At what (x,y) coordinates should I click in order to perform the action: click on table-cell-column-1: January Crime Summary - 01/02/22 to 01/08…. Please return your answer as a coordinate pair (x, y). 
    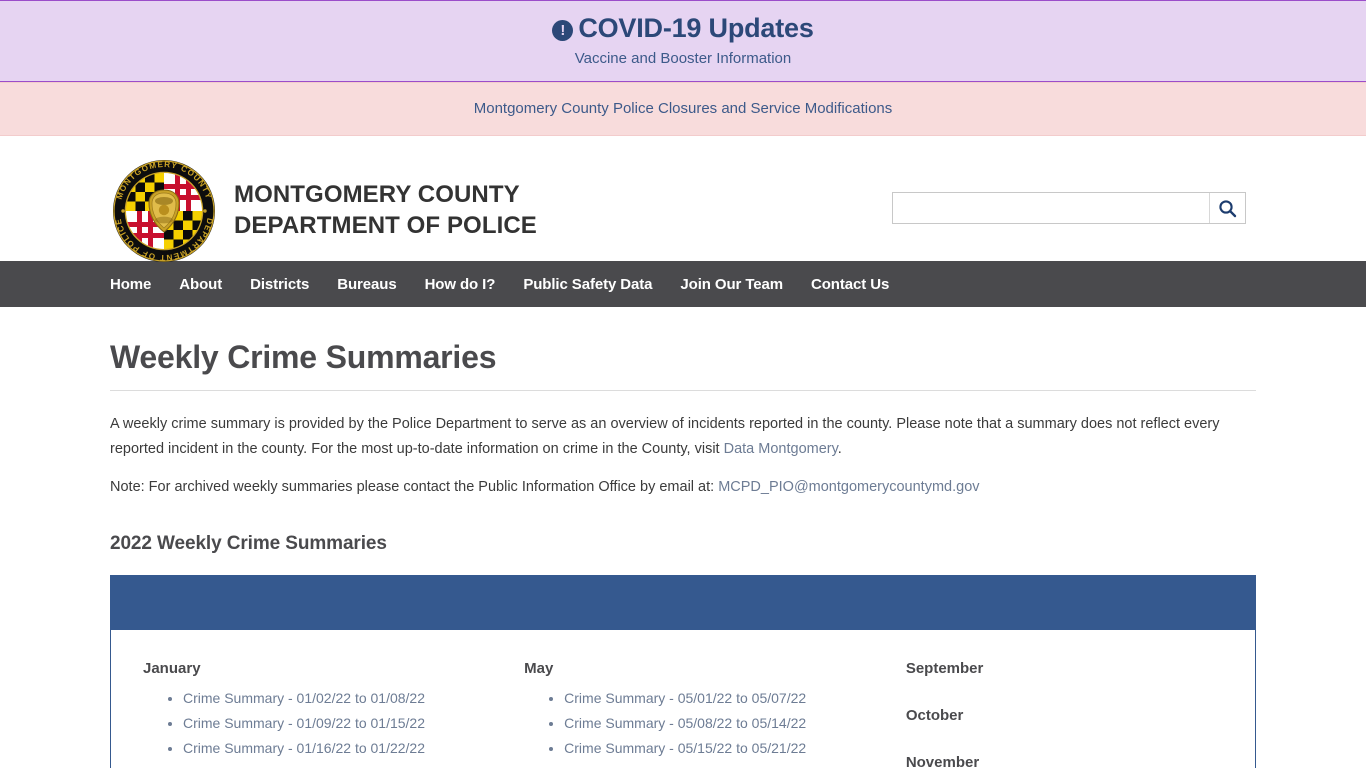
    Looking at the image, I should click on (302, 699).